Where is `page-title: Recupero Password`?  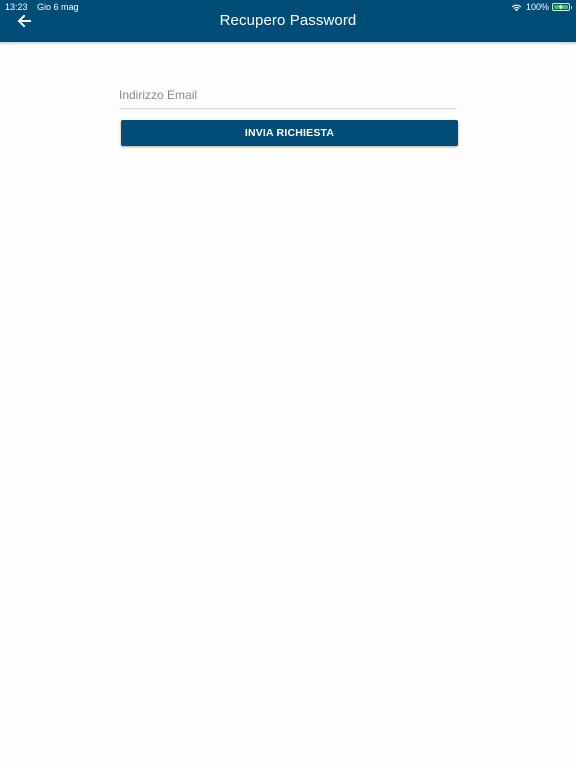 page-title: Recupero Password is located at coordinates (288, 20).